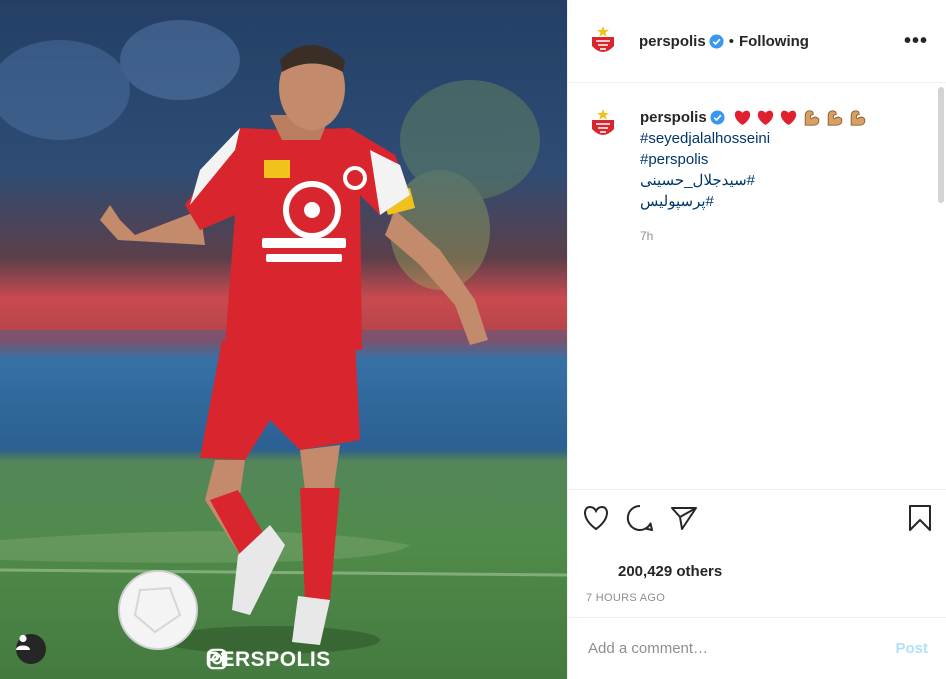 This screenshot has width=946, height=679. I want to click on caption-emojis, so click(799, 118).